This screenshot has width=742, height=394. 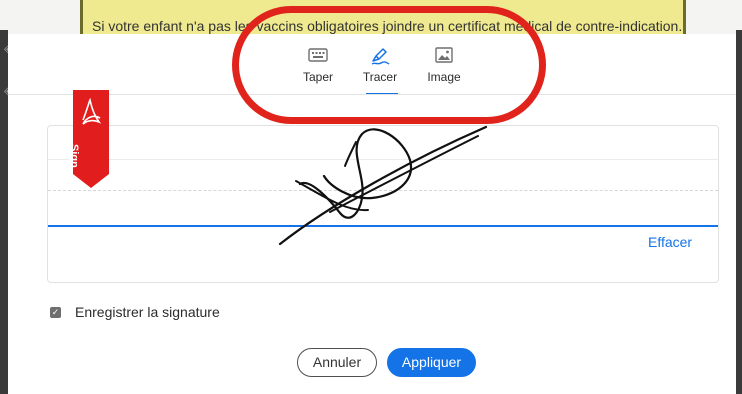 What do you see at coordinates (383, 159) in the screenshot?
I see `signature-guide-line` at bounding box center [383, 159].